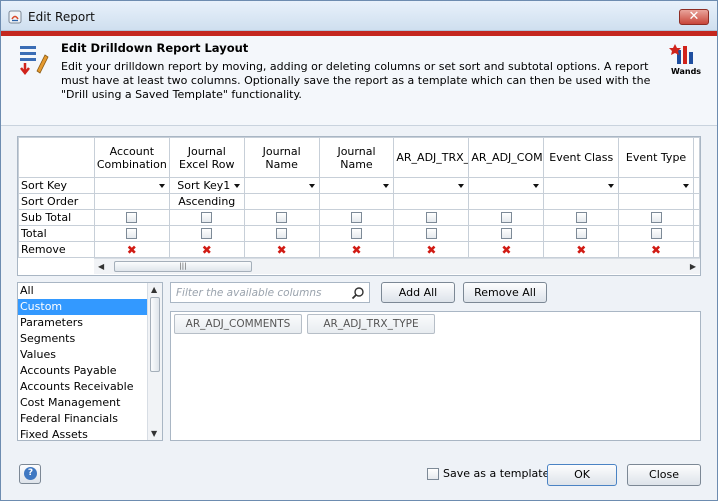  Describe the element at coordinates (431, 157) in the screenshot. I see `column-header: AR_ADJ_TRX_T` at that location.